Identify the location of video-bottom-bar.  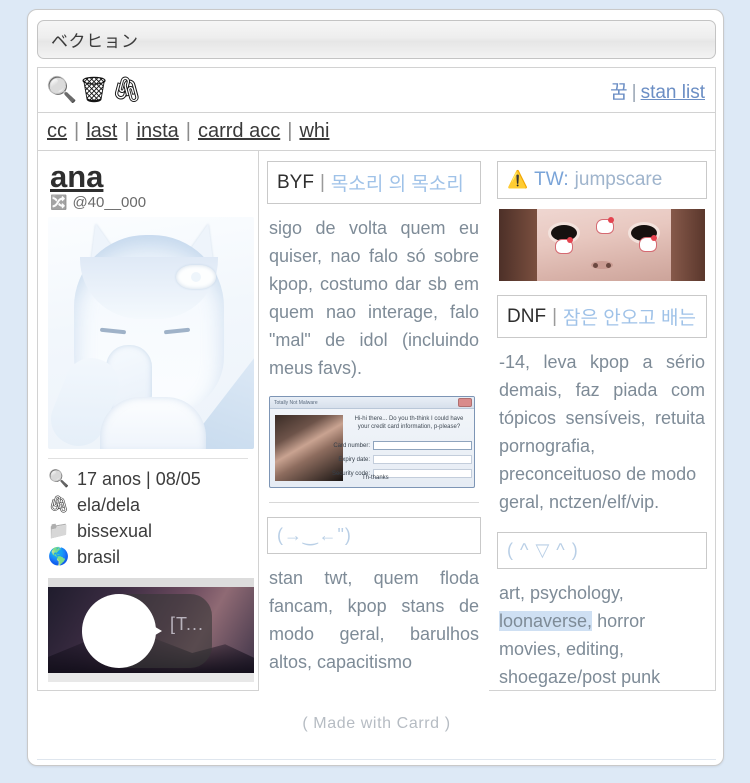
(151, 677).